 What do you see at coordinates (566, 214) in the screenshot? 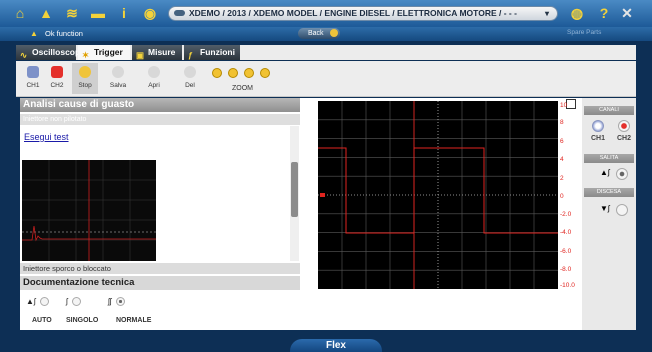
I see `y-axis-label: -2.0` at bounding box center [566, 214].